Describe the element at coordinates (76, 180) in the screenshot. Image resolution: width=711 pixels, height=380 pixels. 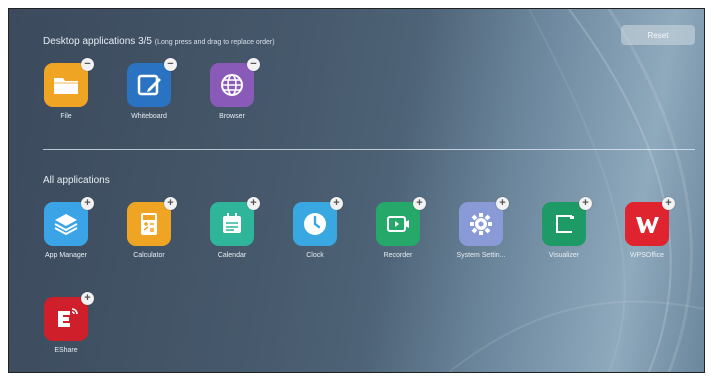
I see `all-apps-title: All applications` at that location.